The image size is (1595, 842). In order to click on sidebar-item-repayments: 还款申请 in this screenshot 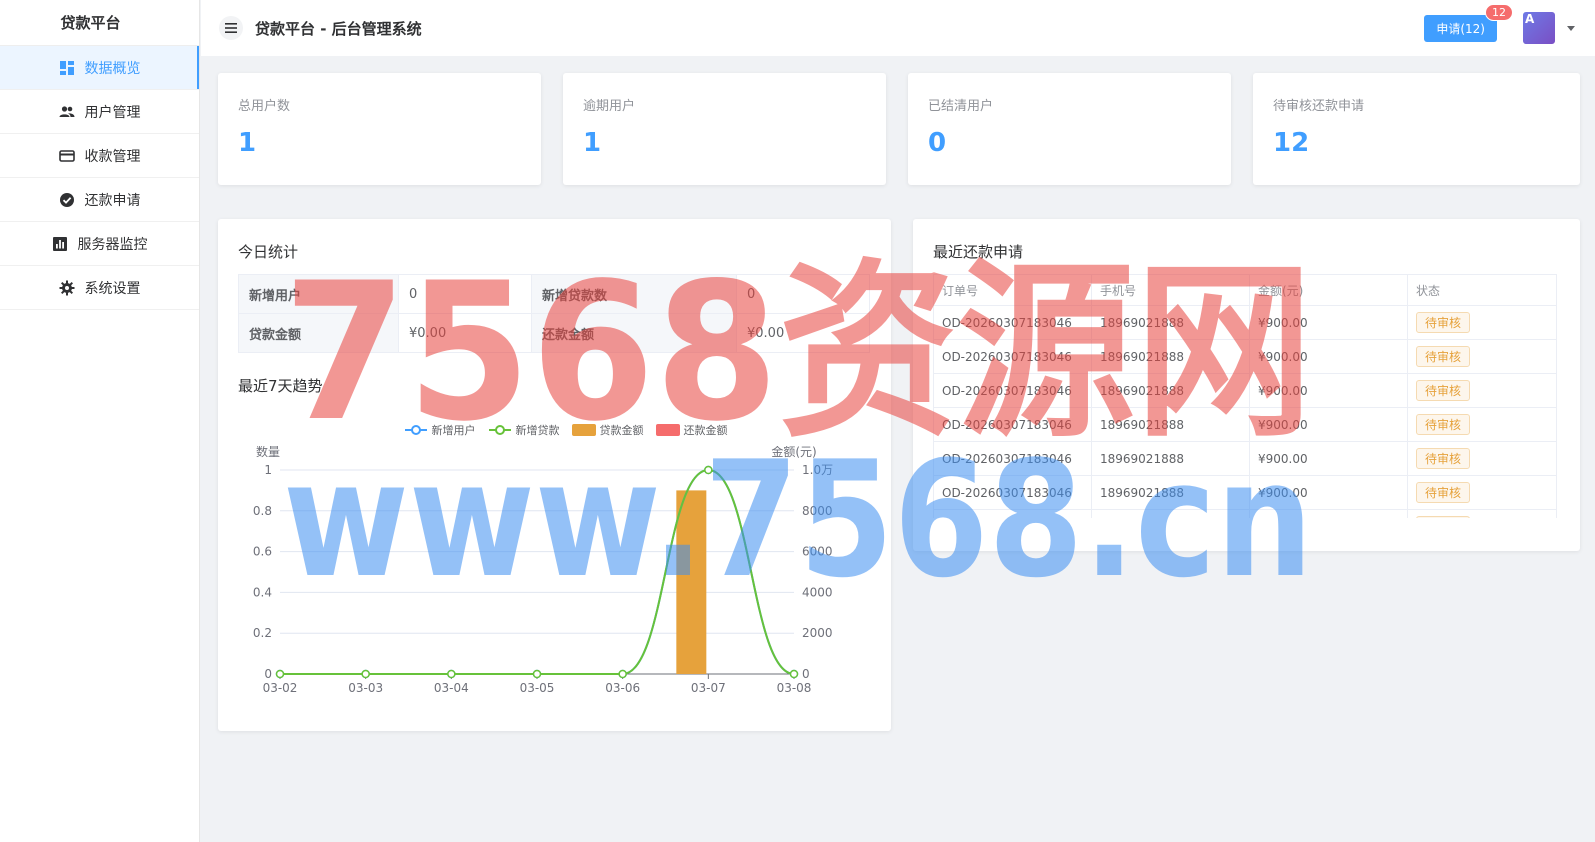, I will do `click(99, 200)`.